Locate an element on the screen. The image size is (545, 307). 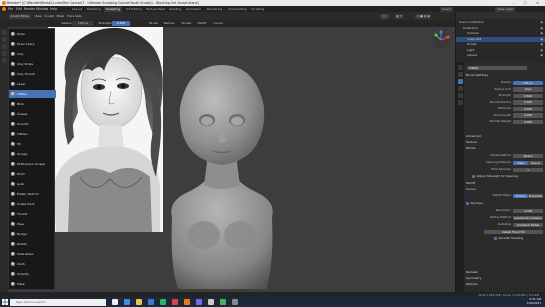
brush-item-fill: Fill is located at coordinates (32, 144).